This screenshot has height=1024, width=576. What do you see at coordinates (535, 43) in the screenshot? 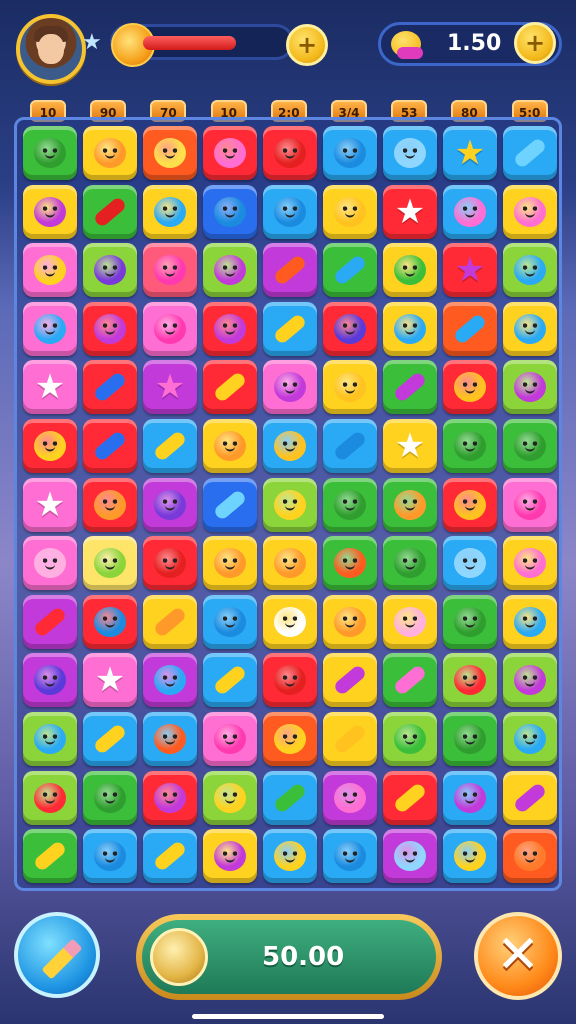
I see `add-coins-button: +` at bounding box center [535, 43].